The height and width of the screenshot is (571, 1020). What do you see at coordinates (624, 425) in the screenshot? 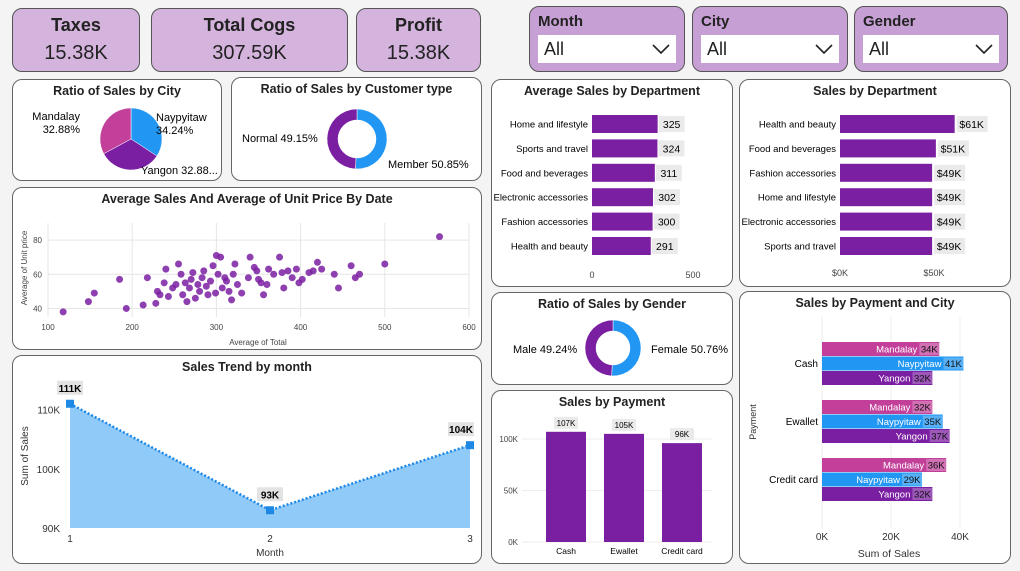
I see `data-label: 105K` at bounding box center [624, 425].